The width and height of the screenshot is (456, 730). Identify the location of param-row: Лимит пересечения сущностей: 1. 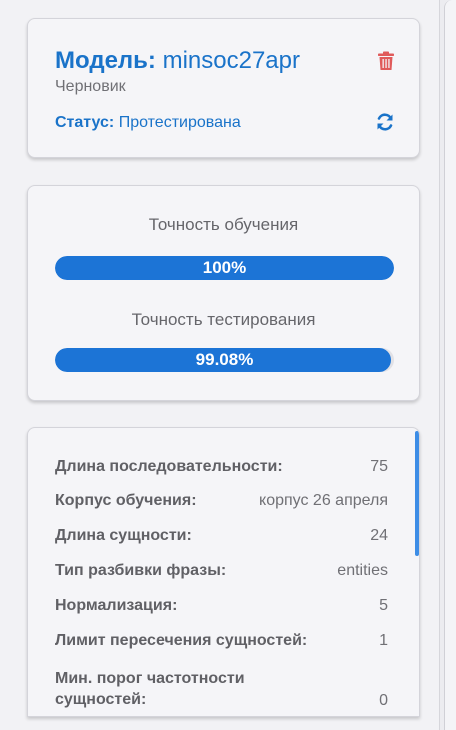
(221, 641).